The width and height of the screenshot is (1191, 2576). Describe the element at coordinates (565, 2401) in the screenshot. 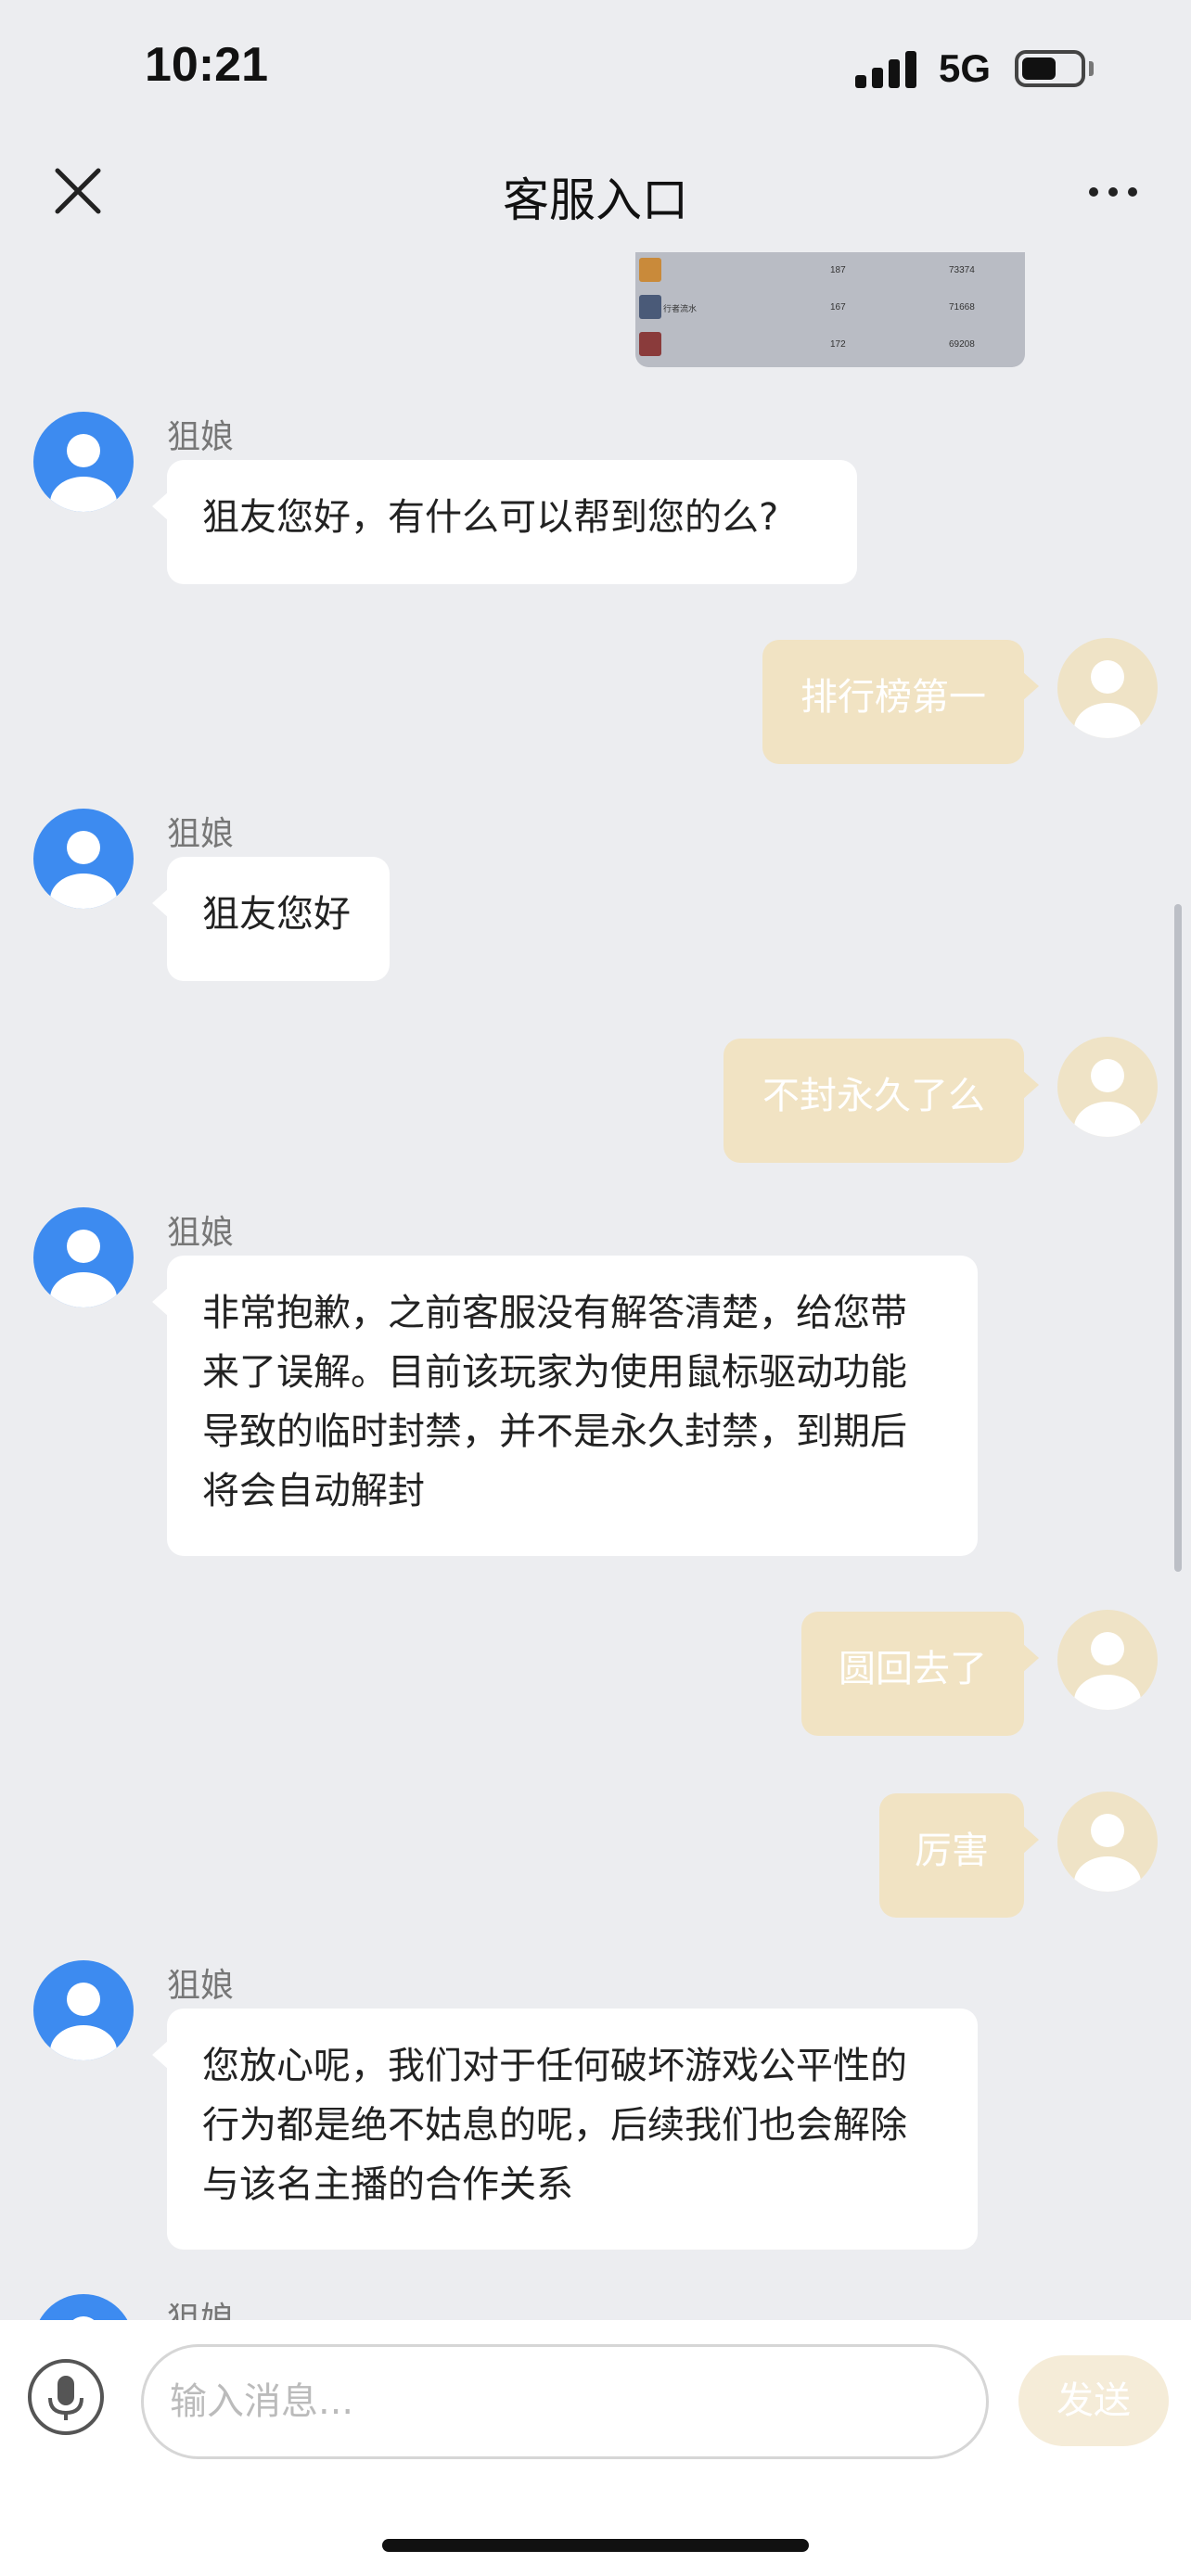

I see `message-input` at that location.